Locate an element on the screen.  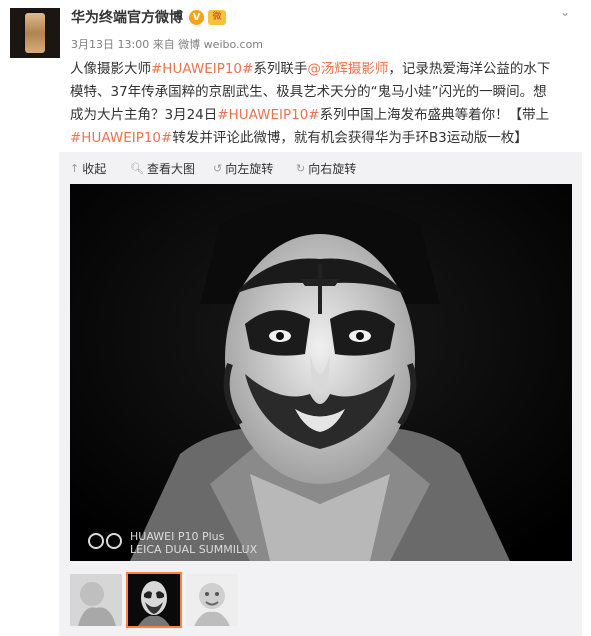
view-large-button: 🔍︎ 查看大图 is located at coordinates (162, 168).